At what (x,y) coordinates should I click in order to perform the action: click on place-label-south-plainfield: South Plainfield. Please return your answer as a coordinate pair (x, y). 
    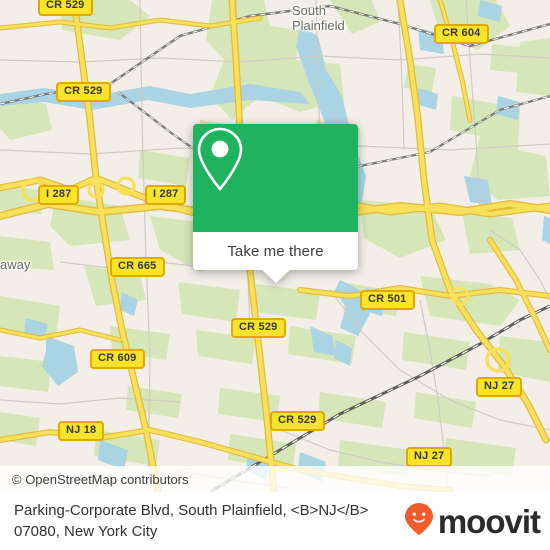
    Looking at the image, I should click on (318, 18).